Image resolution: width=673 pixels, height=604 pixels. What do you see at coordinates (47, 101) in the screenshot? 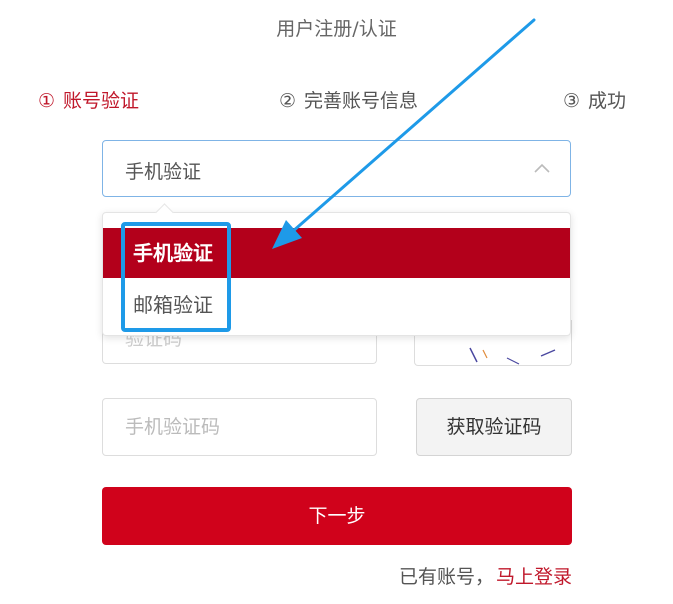
I see `step-number: ①` at bounding box center [47, 101].